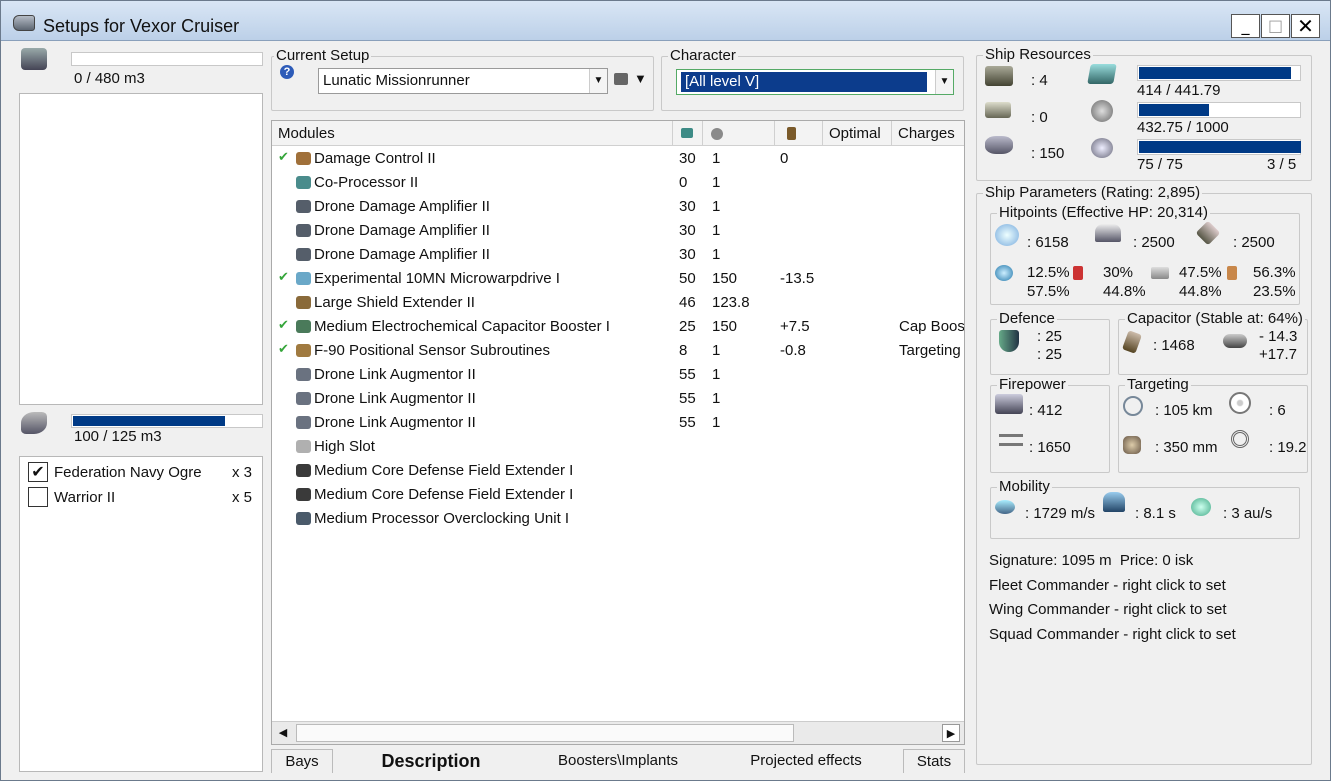  Describe the element at coordinates (1245, 26) in the screenshot. I see `minimize-button: _` at that location.